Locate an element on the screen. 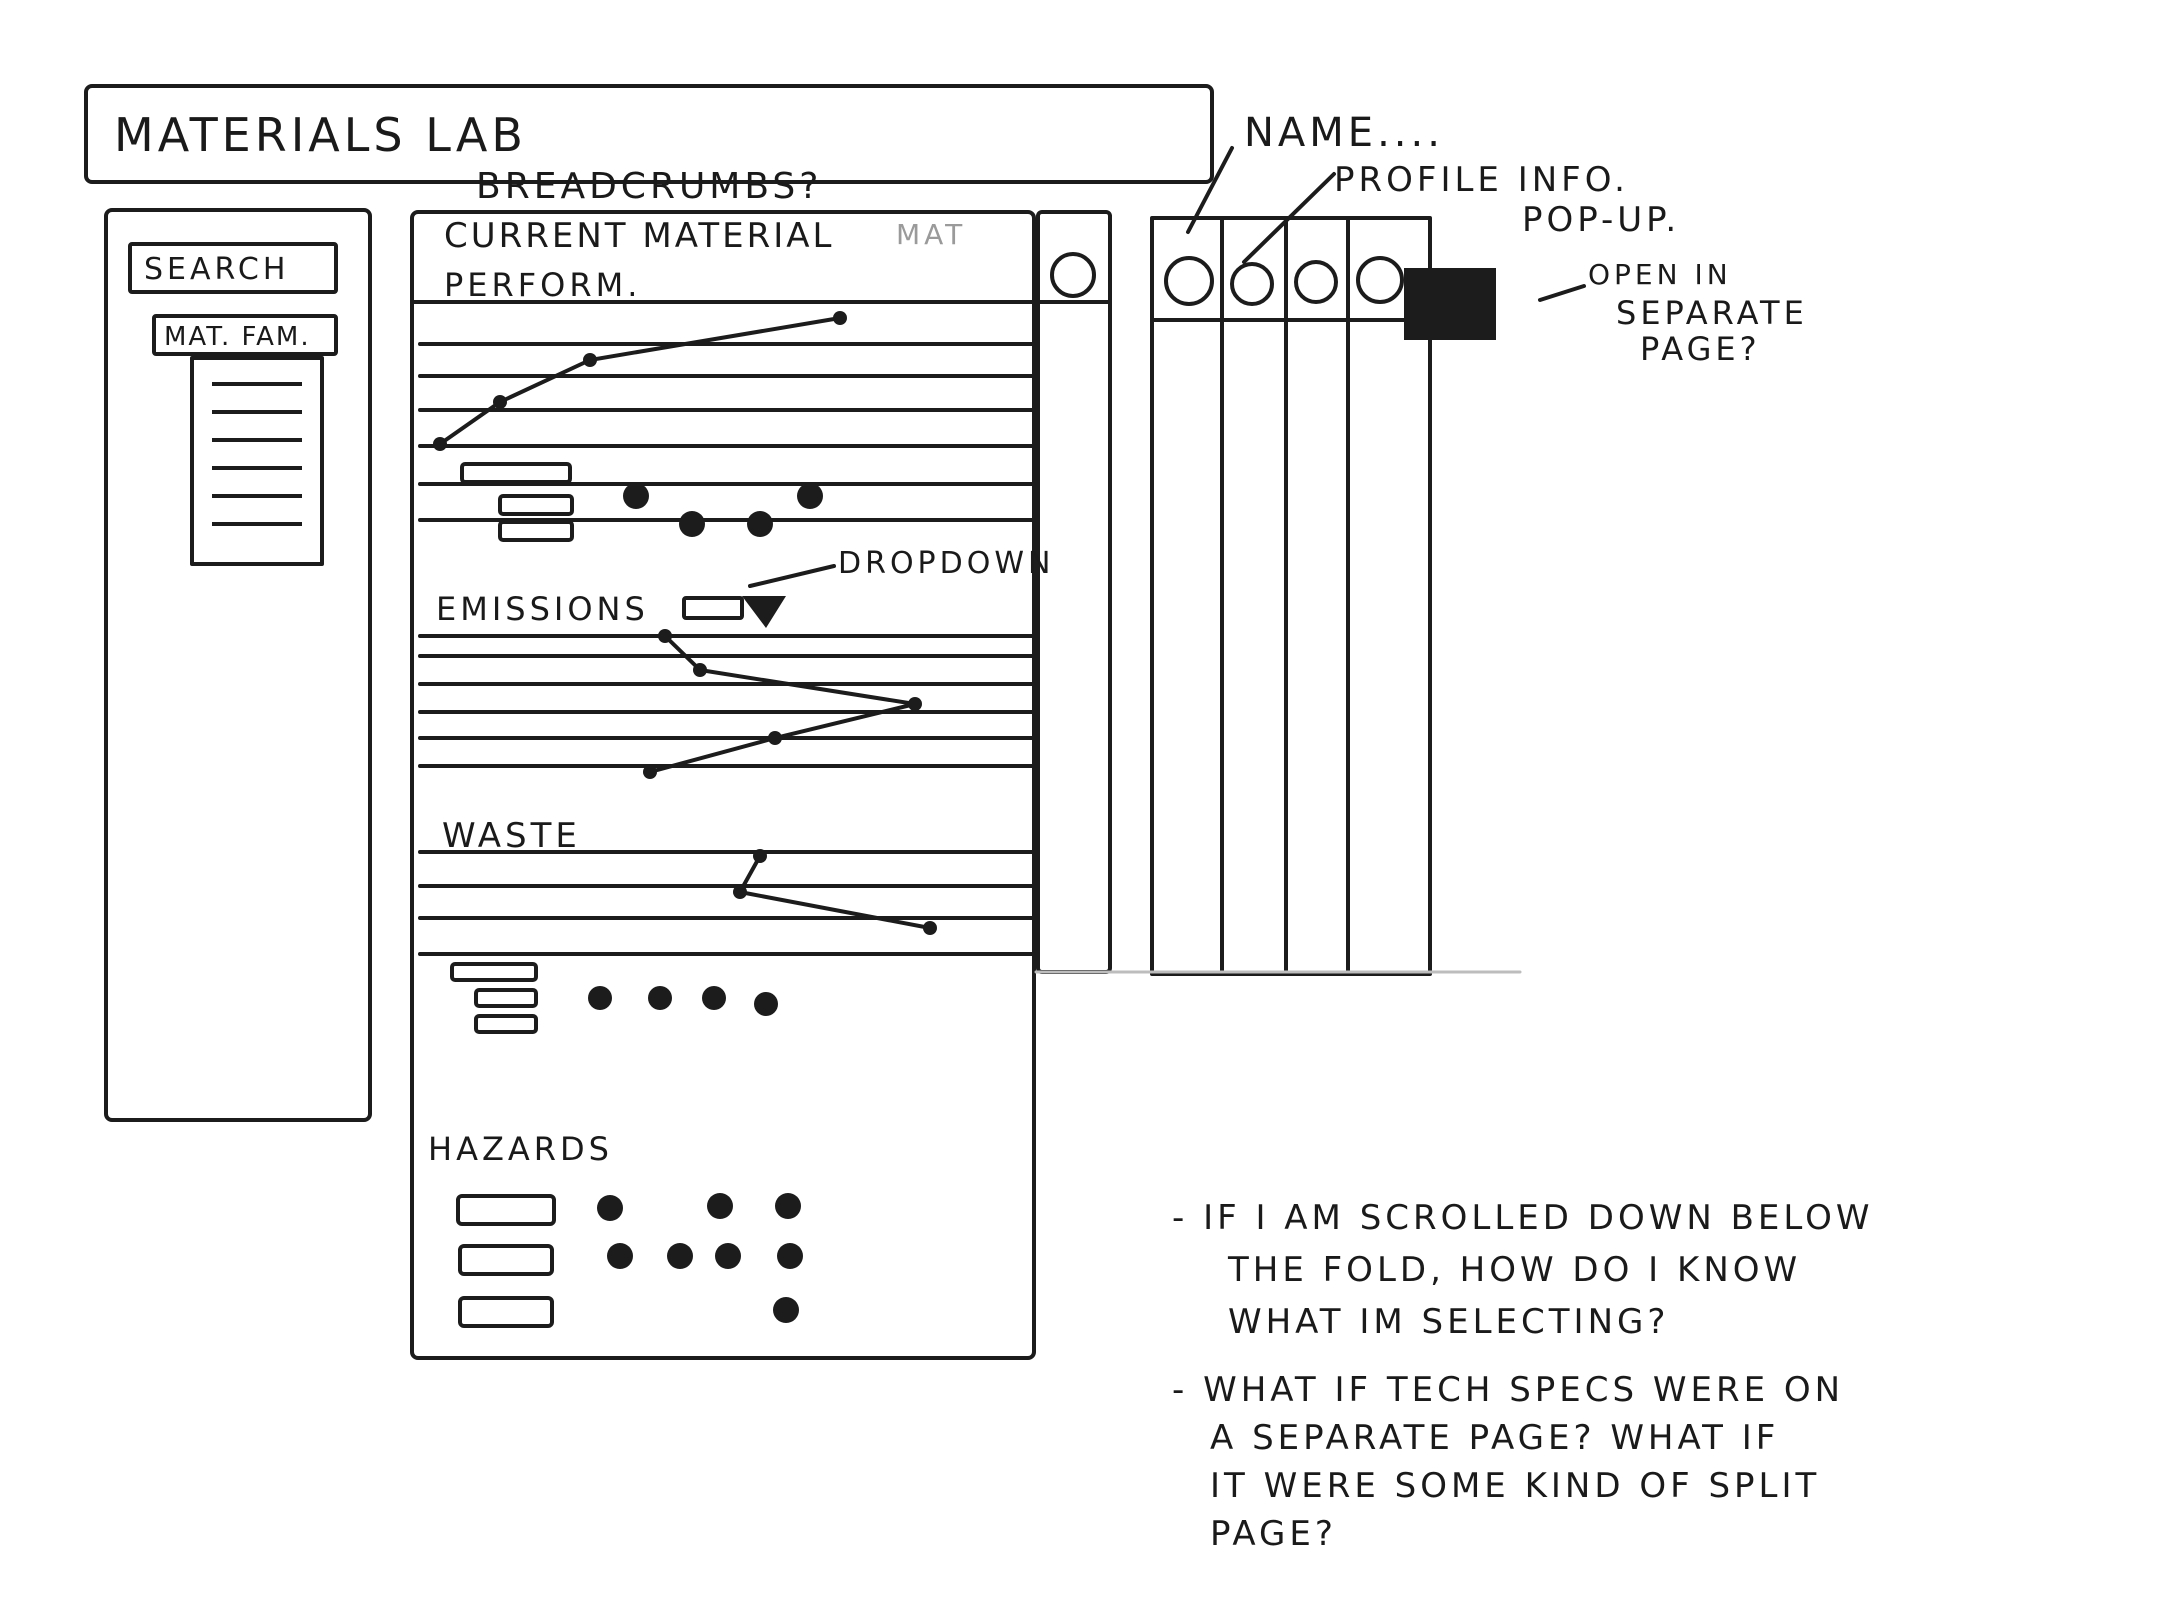  comparison-panel is located at coordinates (1291, 596).